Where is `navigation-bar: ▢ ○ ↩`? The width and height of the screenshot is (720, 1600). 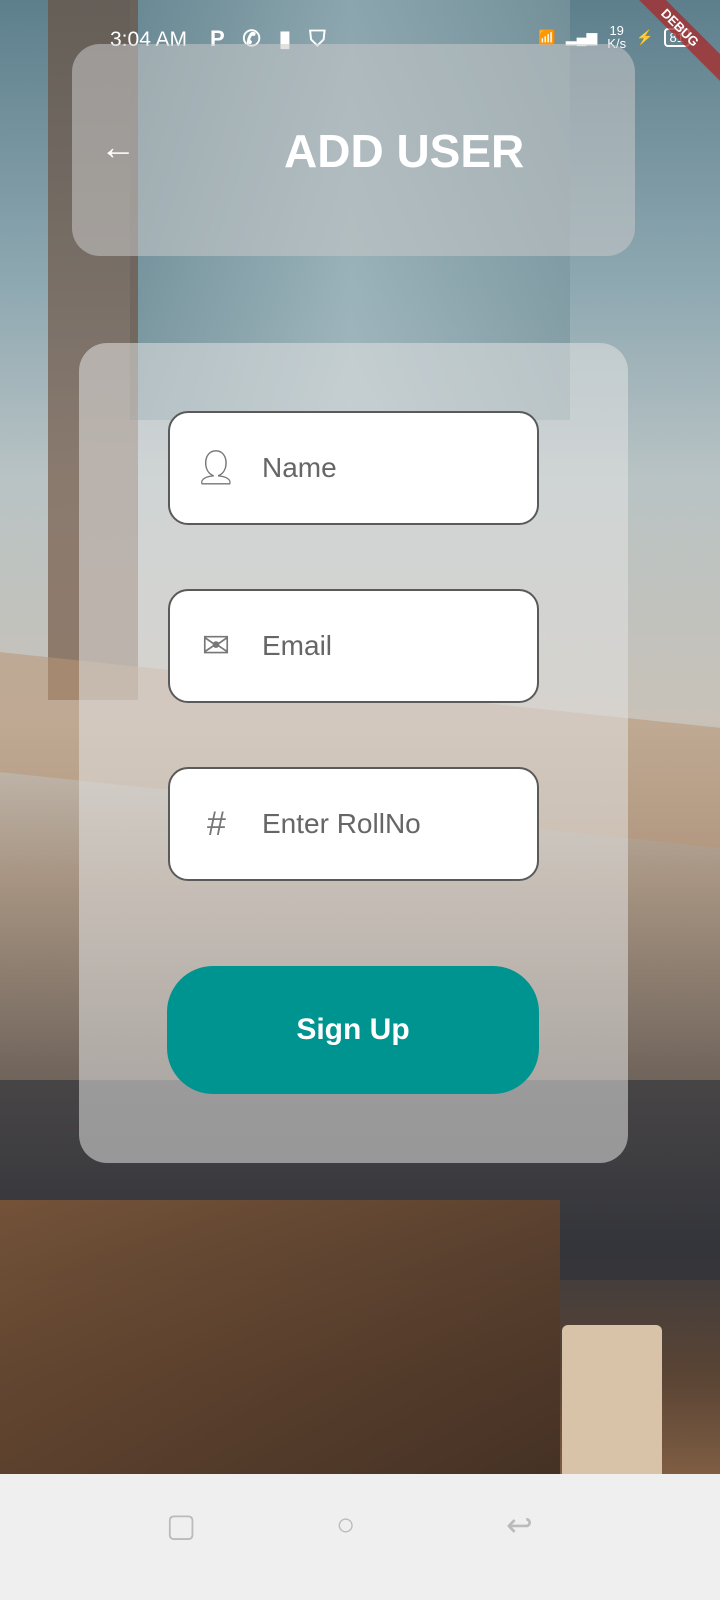 navigation-bar: ▢ ○ ↩ is located at coordinates (360, 1537).